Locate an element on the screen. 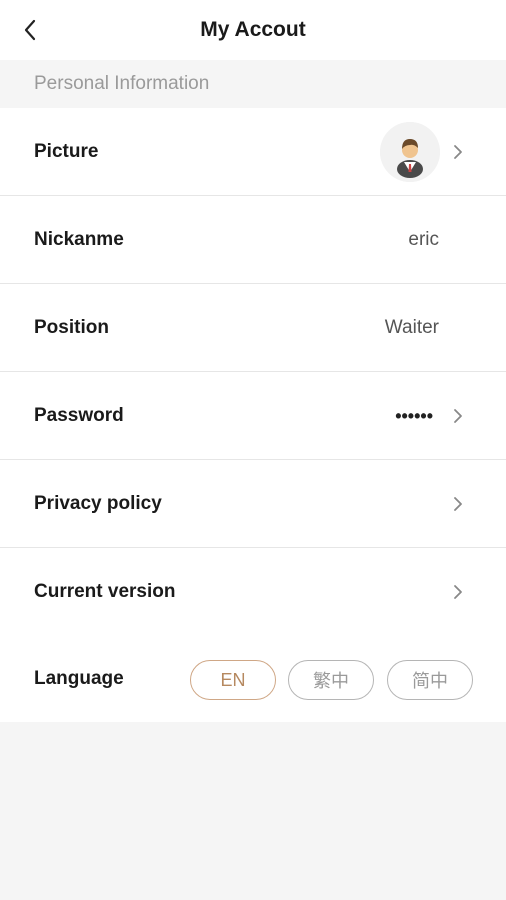 The height and width of the screenshot is (900, 506). row-current-version: Current version is located at coordinates (253, 592).